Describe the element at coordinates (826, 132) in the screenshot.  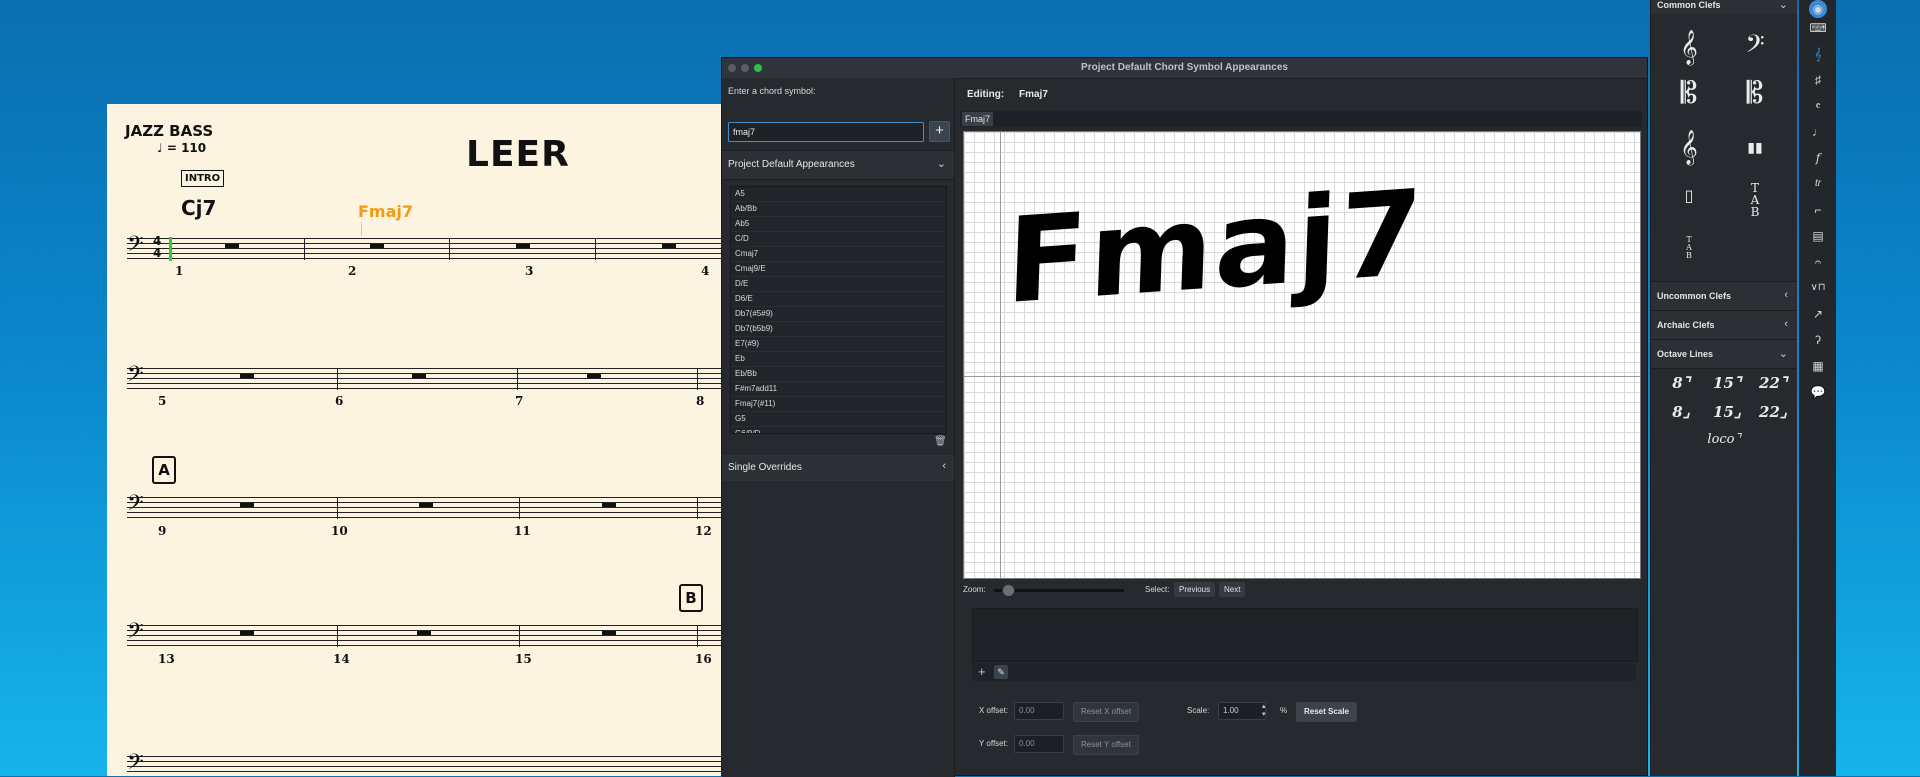
I see `chord-symbol-input` at that location.